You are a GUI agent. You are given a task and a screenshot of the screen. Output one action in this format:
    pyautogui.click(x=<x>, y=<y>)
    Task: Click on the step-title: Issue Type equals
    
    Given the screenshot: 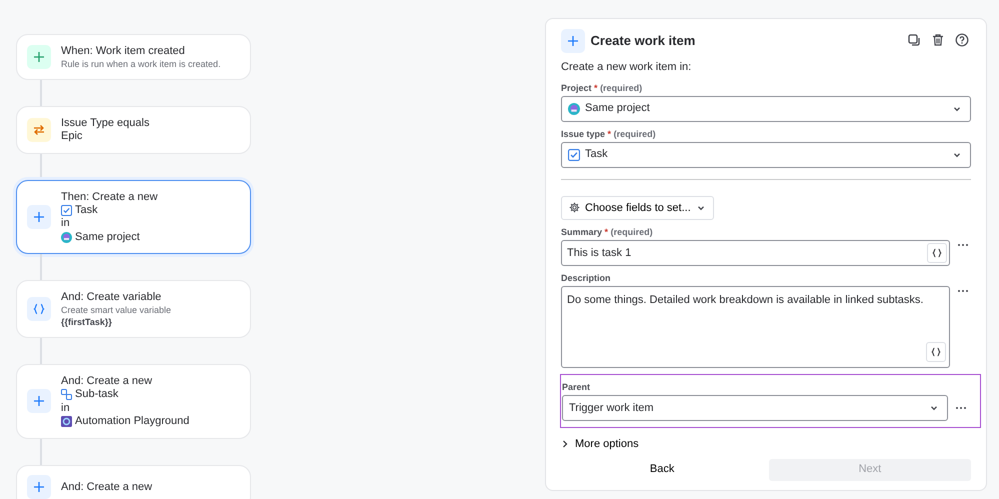 What is the action you would take?
    pyautogui.click(x=105, y=123)
    